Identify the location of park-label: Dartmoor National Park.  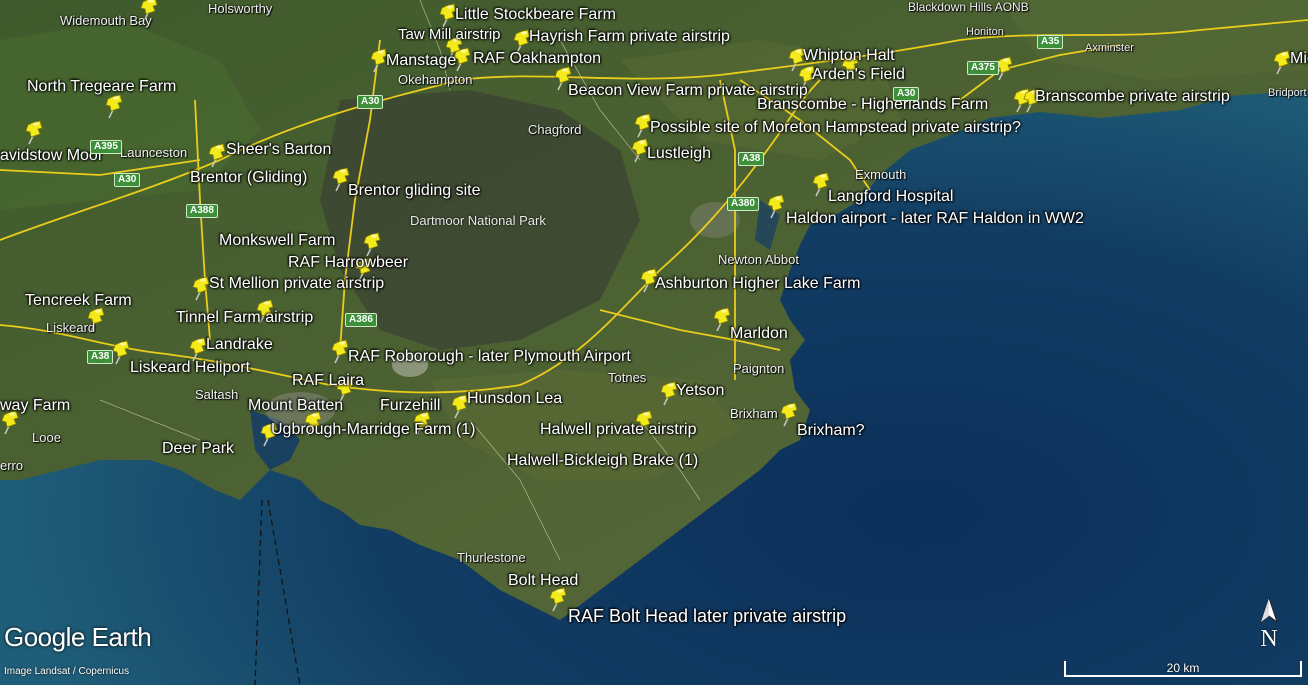
(478, 220).